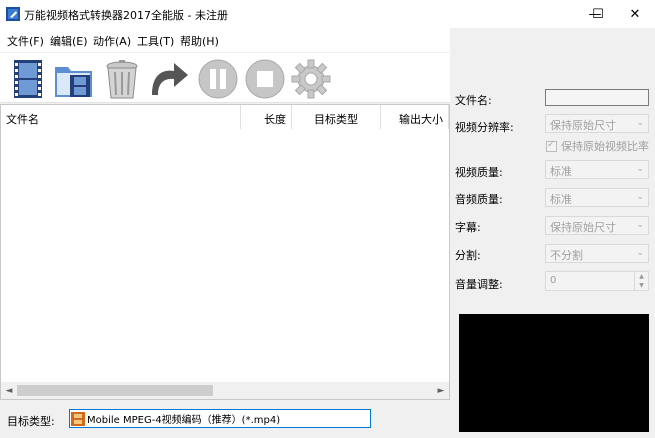  I want to click on gear-icon, so click(311, 79).